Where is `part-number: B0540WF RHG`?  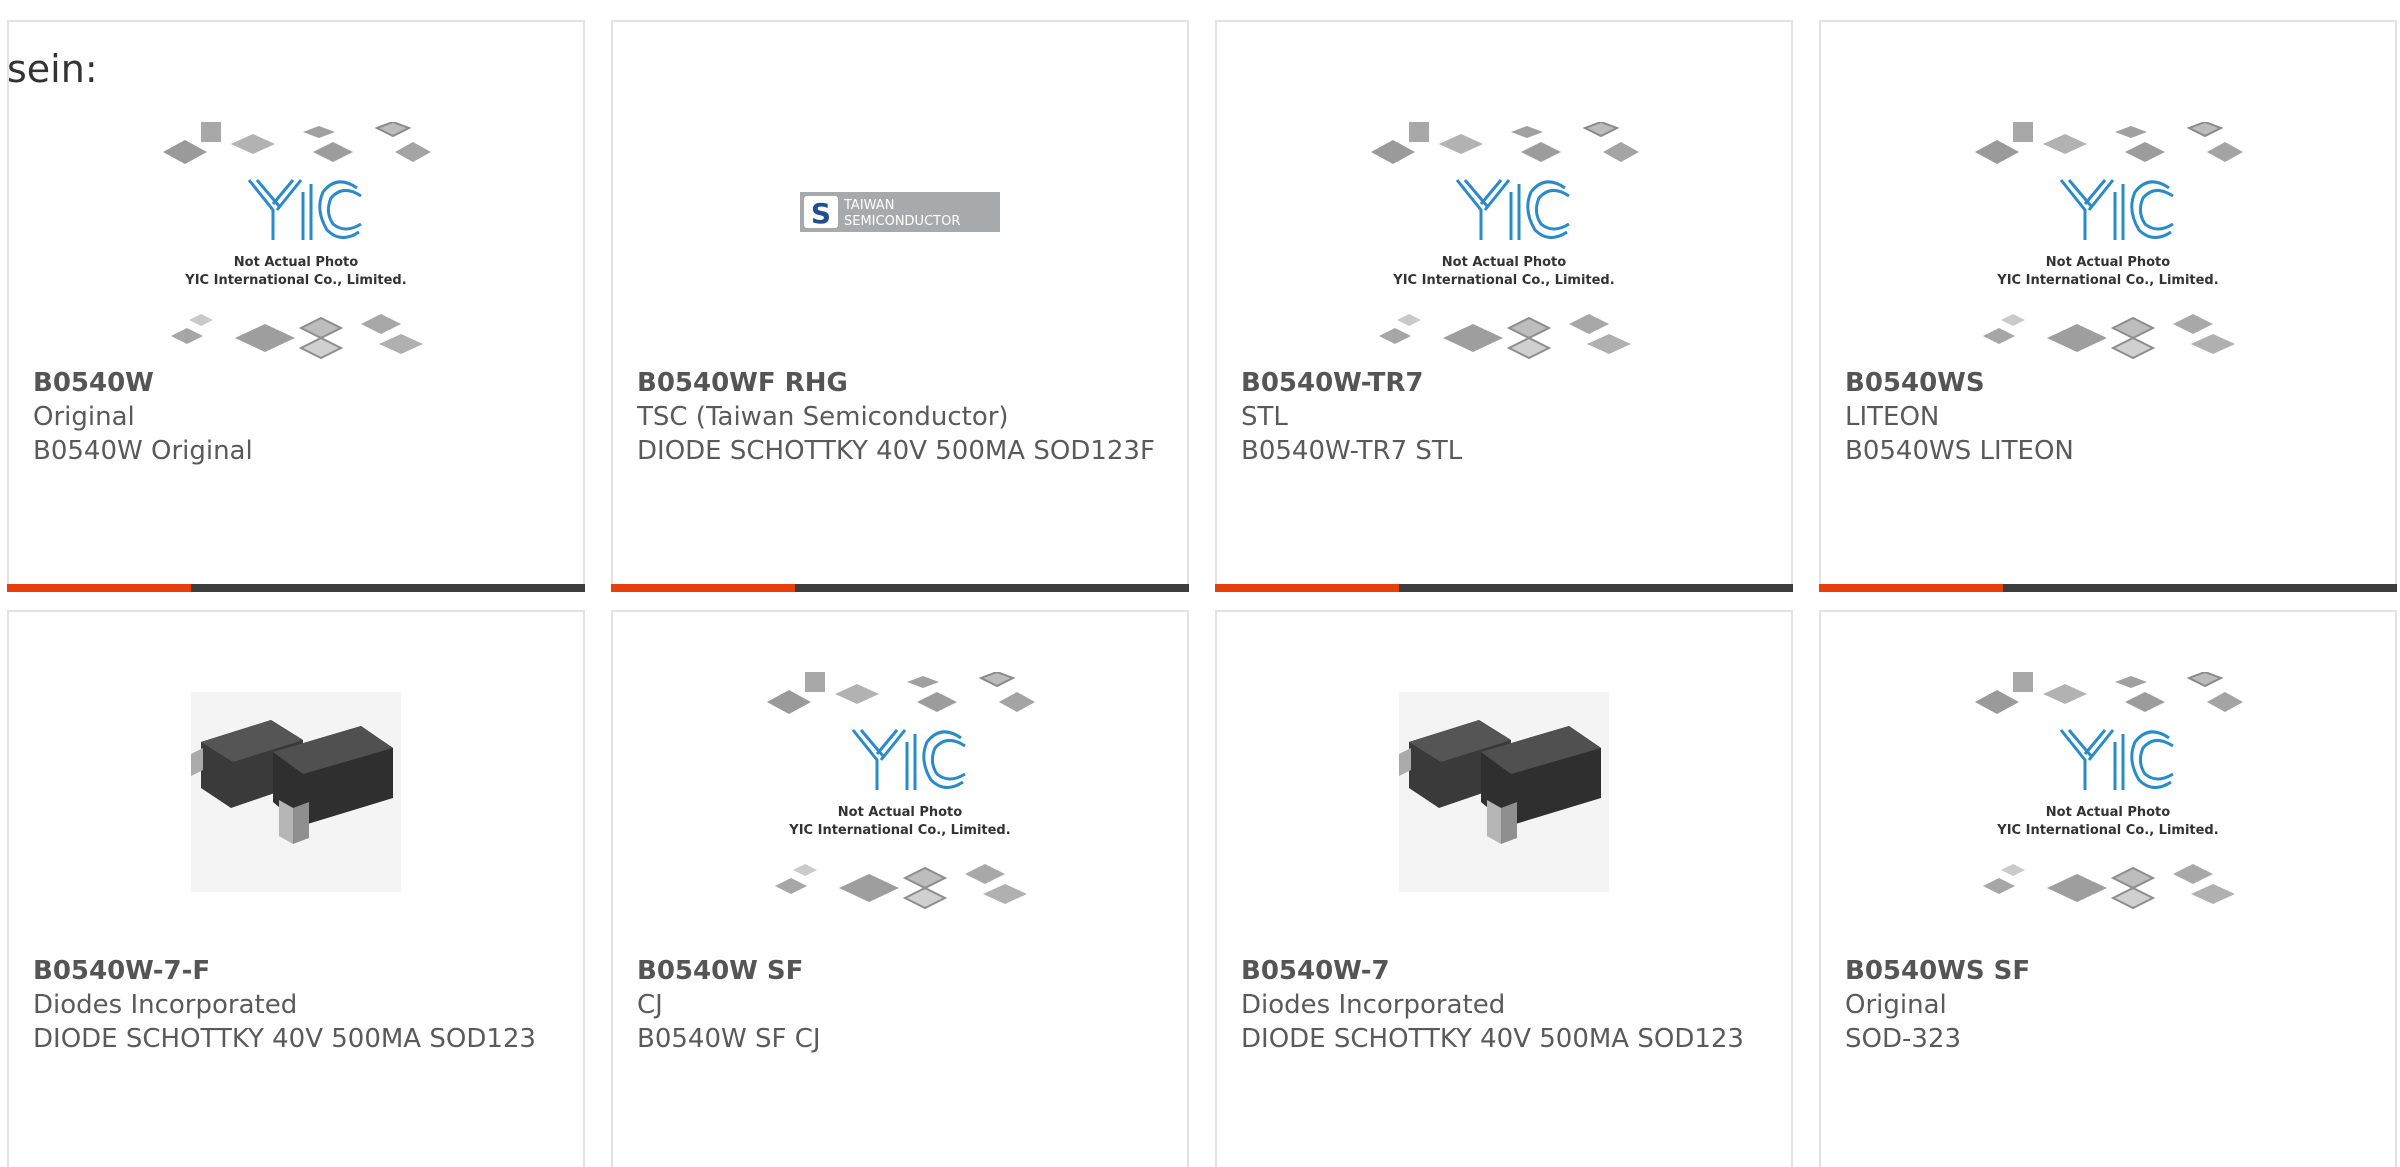 part-number: B0540WF RHG is located at coordinates (904, 383).